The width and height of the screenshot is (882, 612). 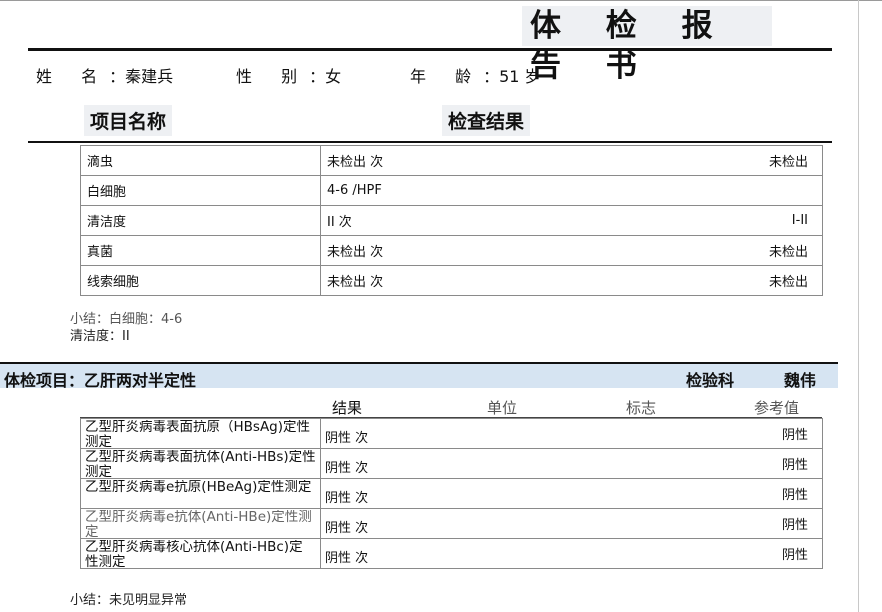 I want to click on title-rule, so click(x=430, y=49).